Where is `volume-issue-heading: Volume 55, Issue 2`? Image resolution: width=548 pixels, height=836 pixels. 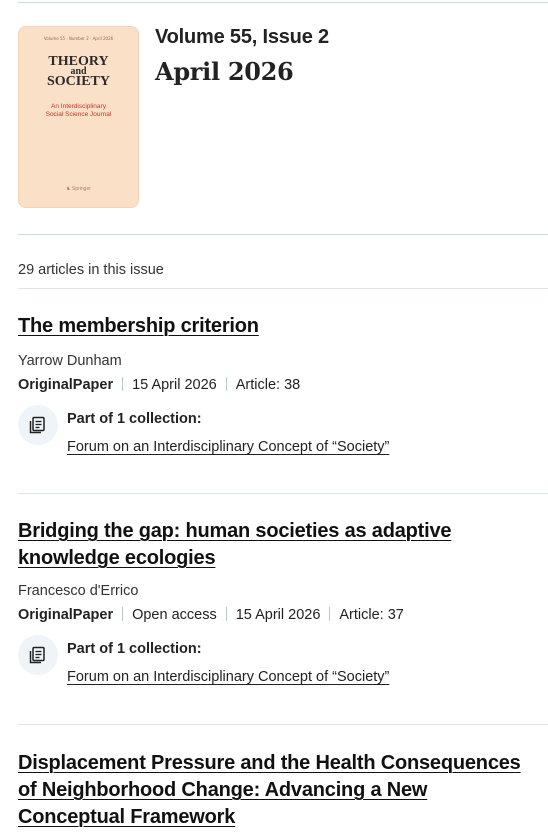
volume-issue-heading: Volume 55, Issue 2 is located at coordinates (242, 37).